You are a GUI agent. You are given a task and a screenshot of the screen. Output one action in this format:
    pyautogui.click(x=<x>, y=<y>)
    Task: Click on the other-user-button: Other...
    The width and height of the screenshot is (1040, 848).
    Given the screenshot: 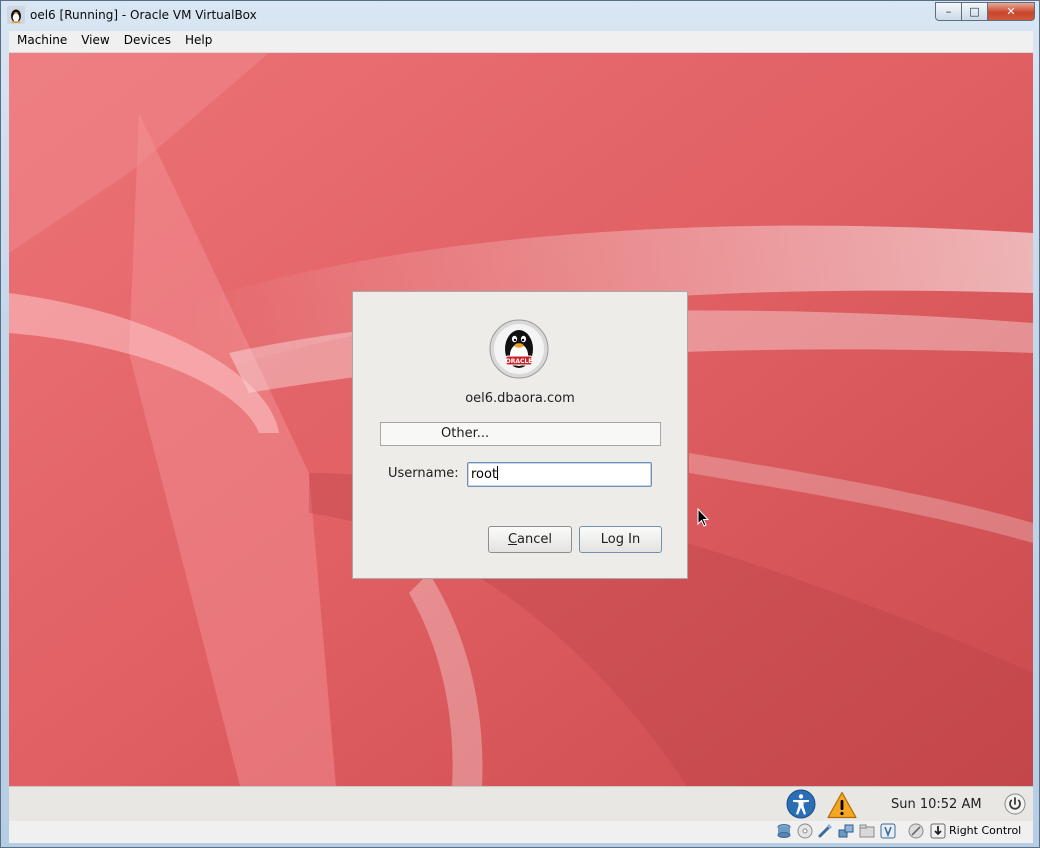 What is the action you would take?
    pyautogui.click(x=520, y=434)
    